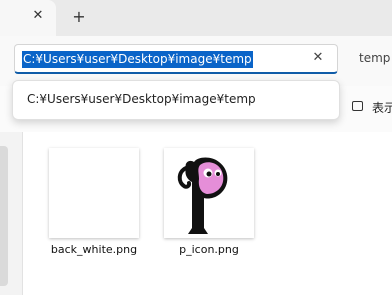 The image size is (392, 295). I want to click on file-name: back_white.png, so click(94, 249).